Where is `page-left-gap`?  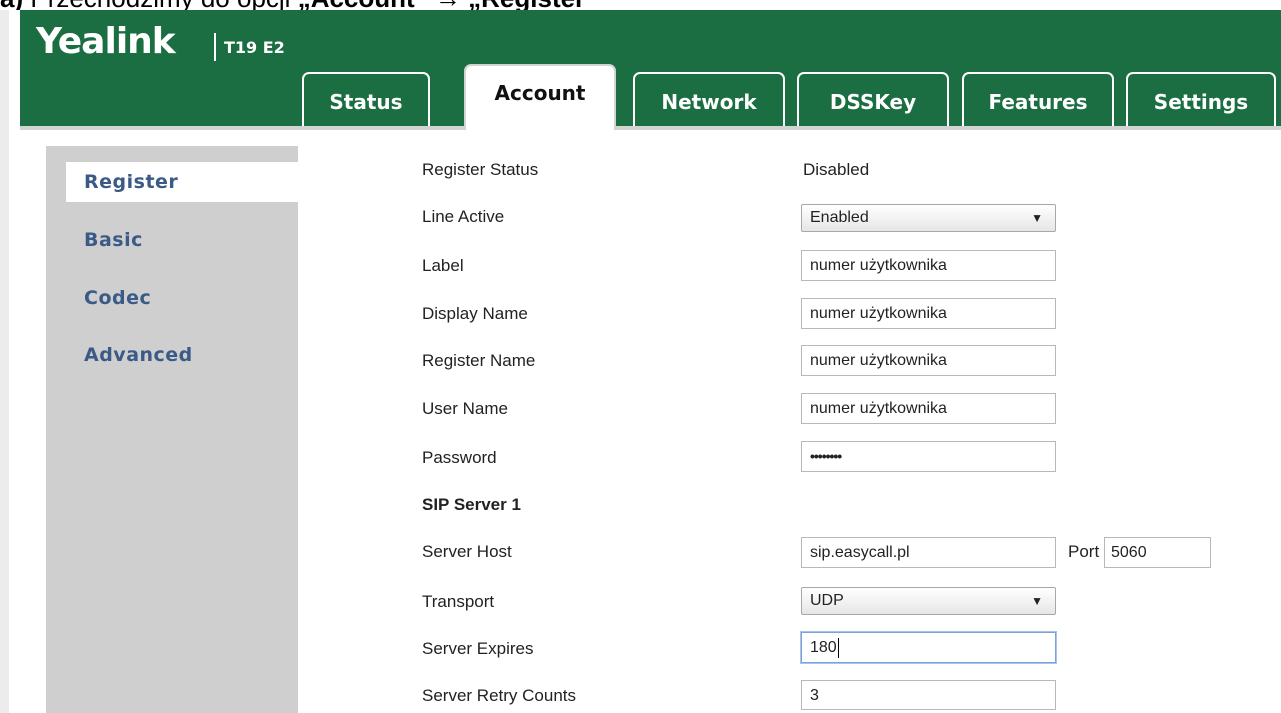
page-left-gap is located at coordinates (14, 361).